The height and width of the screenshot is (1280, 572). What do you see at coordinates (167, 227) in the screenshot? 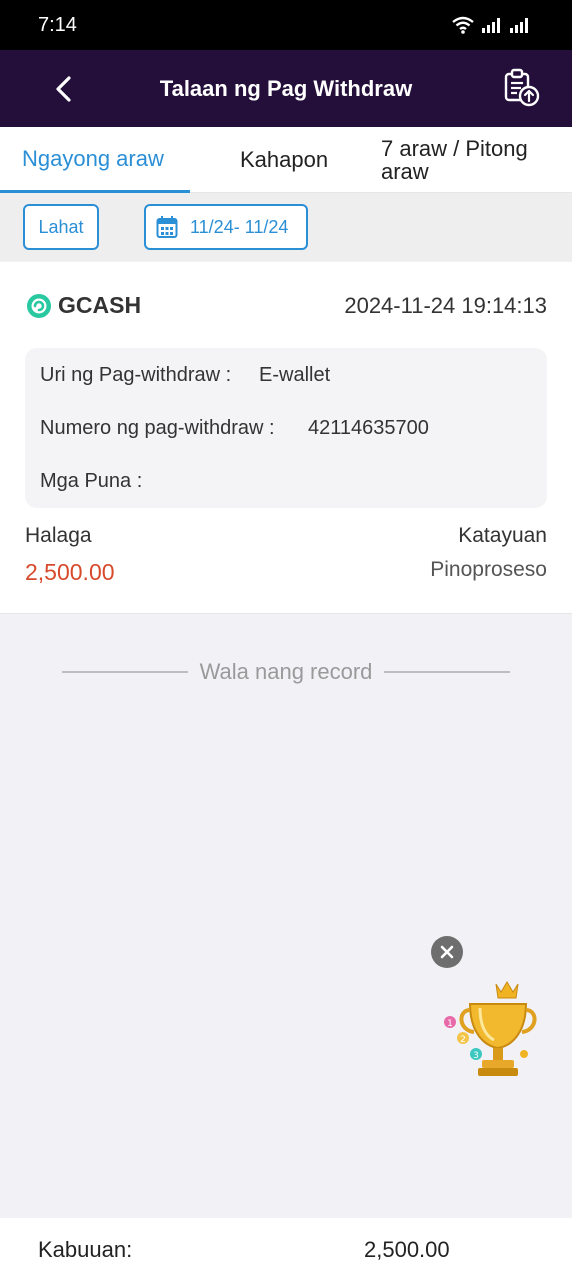
I see `calendar-icon` at bounding box center [167, 227].